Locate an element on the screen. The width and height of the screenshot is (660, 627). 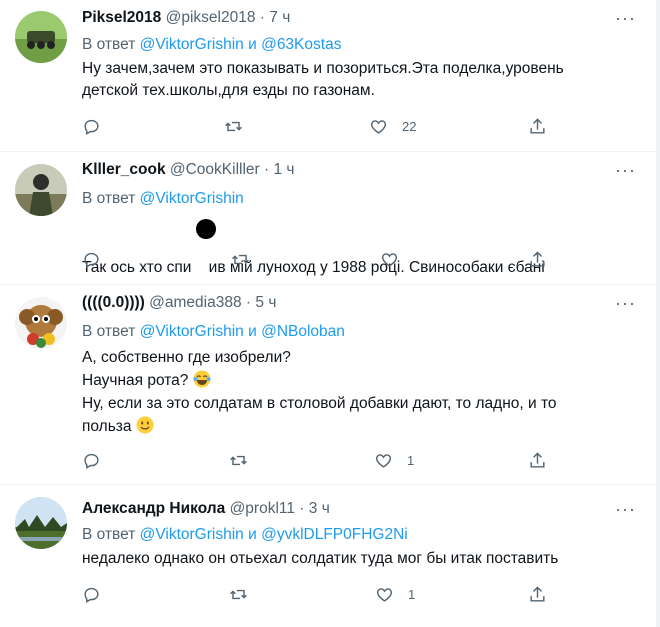
timestamp: 5 ч is located at coordinates (265, 302).